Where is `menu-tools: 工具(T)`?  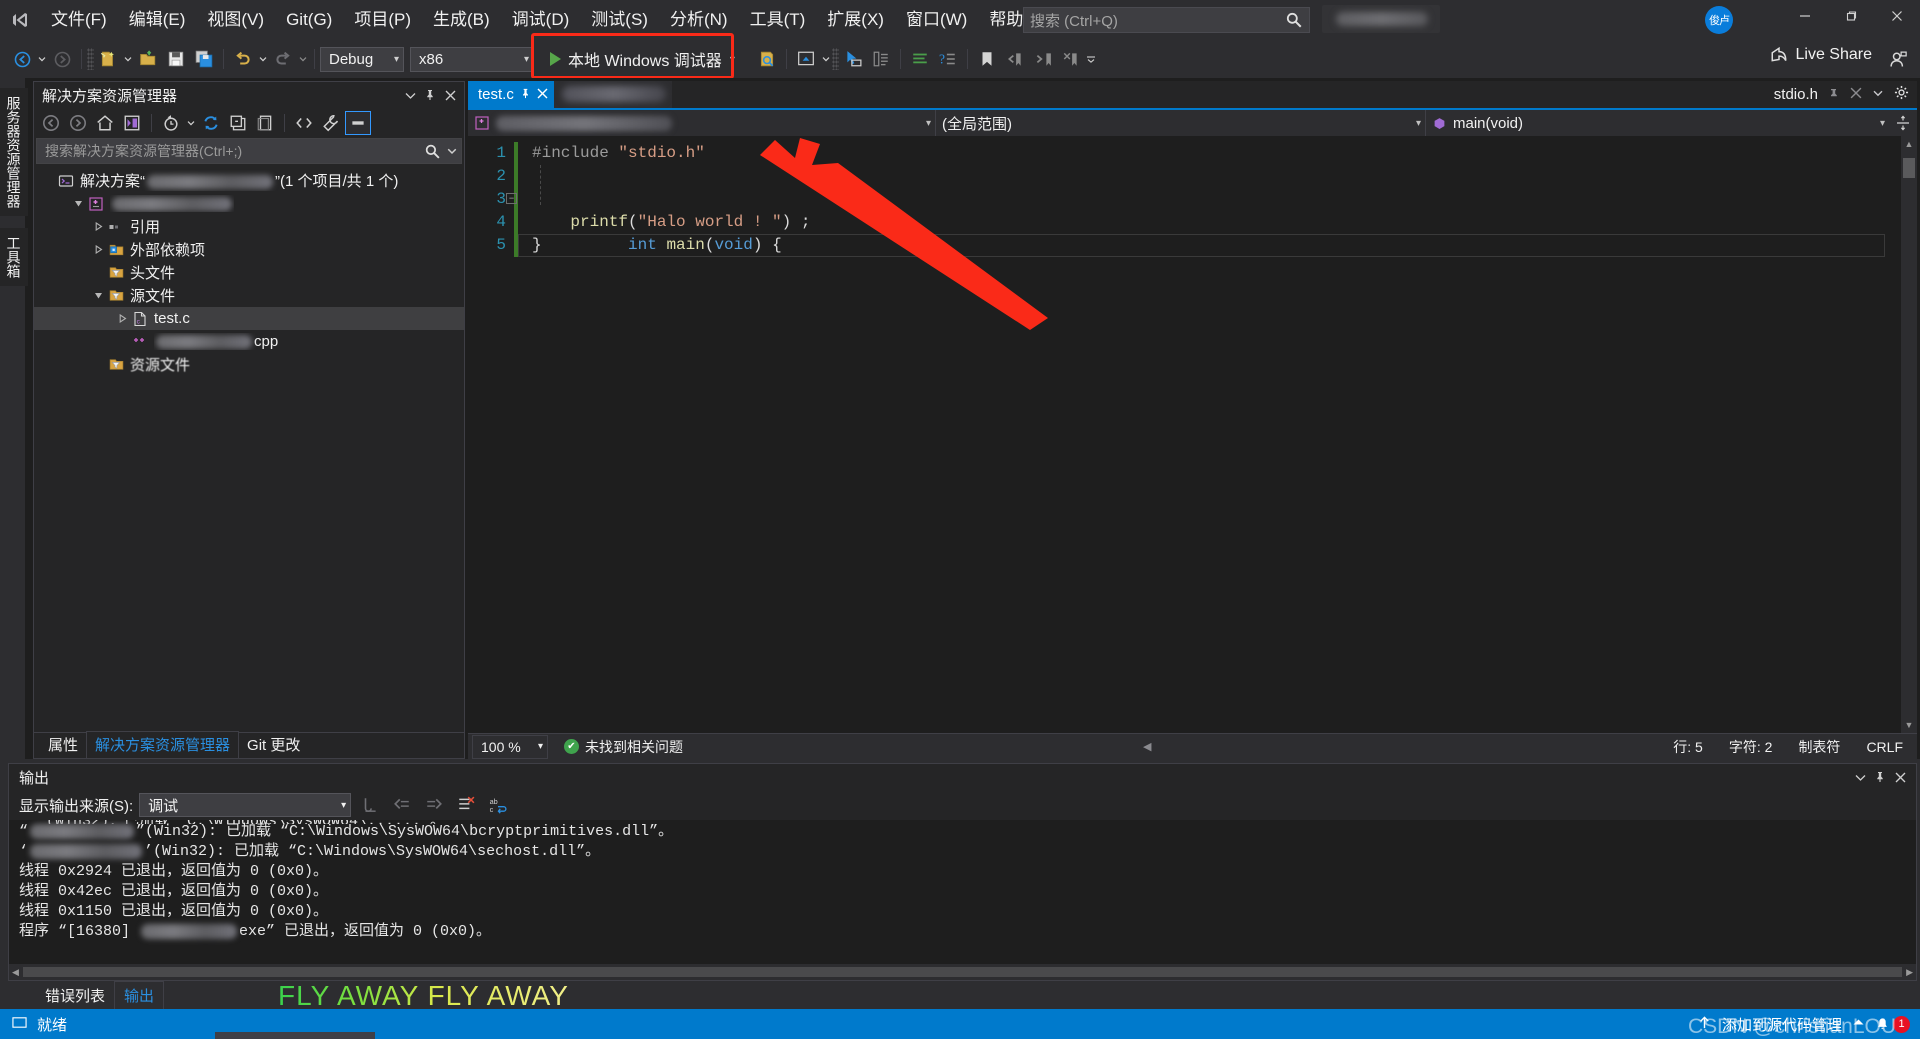
menu-tools: 工具(T) is located at coordinates (778, 20).